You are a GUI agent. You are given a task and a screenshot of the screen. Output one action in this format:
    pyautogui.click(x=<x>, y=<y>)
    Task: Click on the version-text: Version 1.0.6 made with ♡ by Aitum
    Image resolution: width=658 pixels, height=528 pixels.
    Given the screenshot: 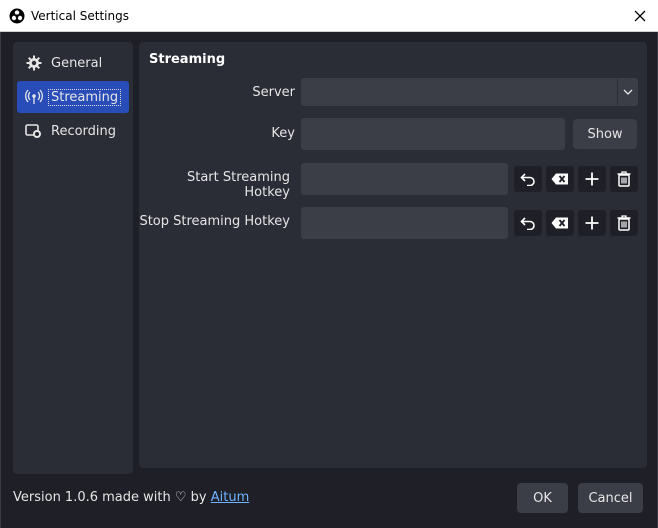 What is the action you would take?
    pyautogui.click(x=131, y=497)
    